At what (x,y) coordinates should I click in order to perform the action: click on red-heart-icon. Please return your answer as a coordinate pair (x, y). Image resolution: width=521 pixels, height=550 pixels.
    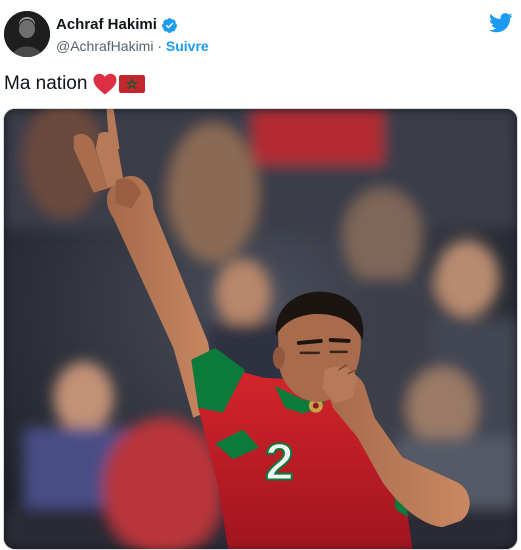
    Looking at the image, I should click on (105, 84).